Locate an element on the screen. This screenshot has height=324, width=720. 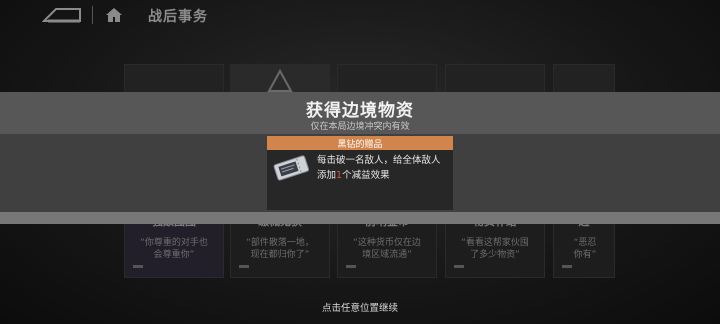
nav-divider is located at coordinates (92, 15).